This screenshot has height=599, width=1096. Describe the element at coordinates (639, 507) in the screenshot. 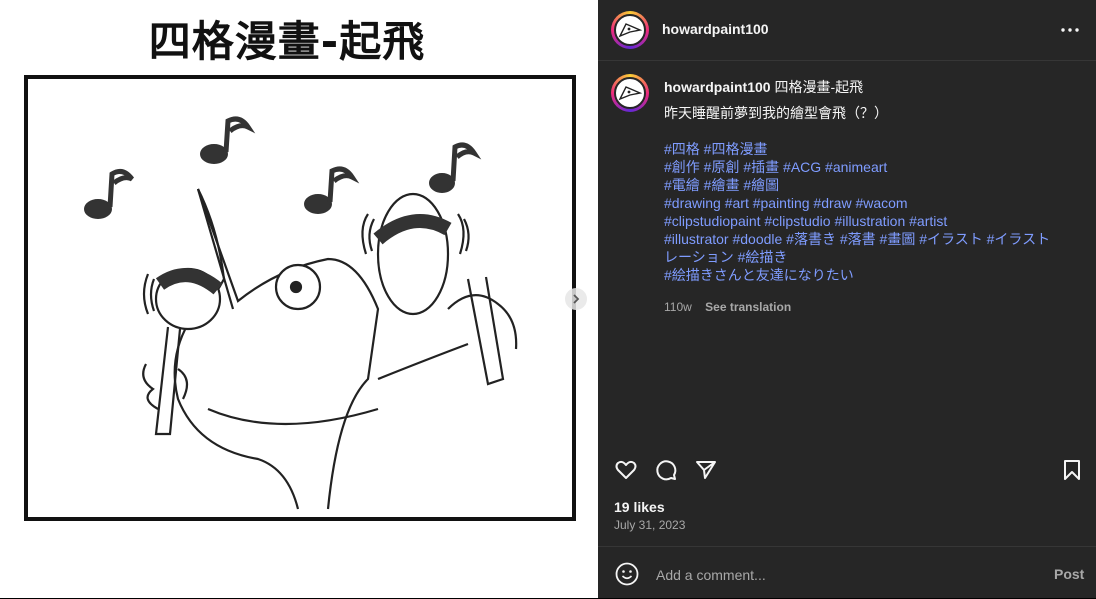

I see `likes-count: 19 likes` at that location.